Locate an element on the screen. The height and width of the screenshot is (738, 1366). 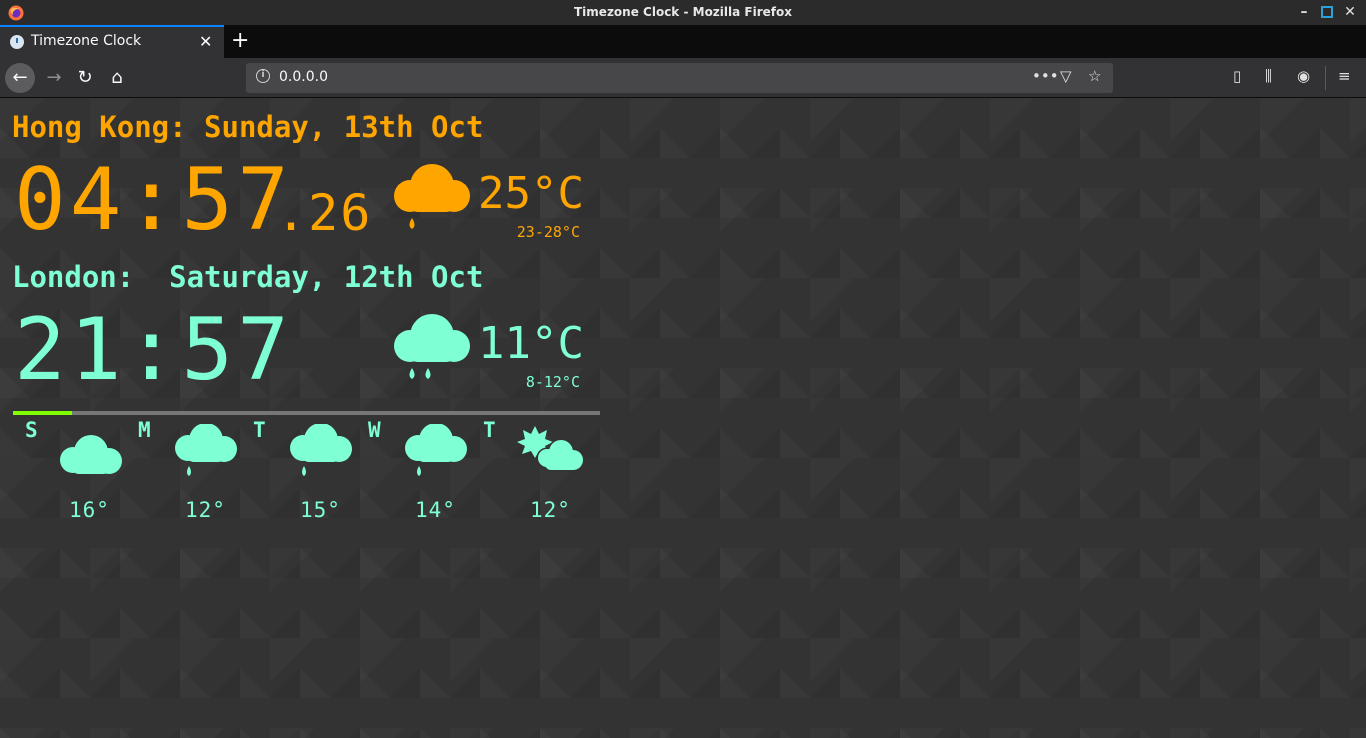
tab-label: Timezone Clock is located at coordinates (86, 41).